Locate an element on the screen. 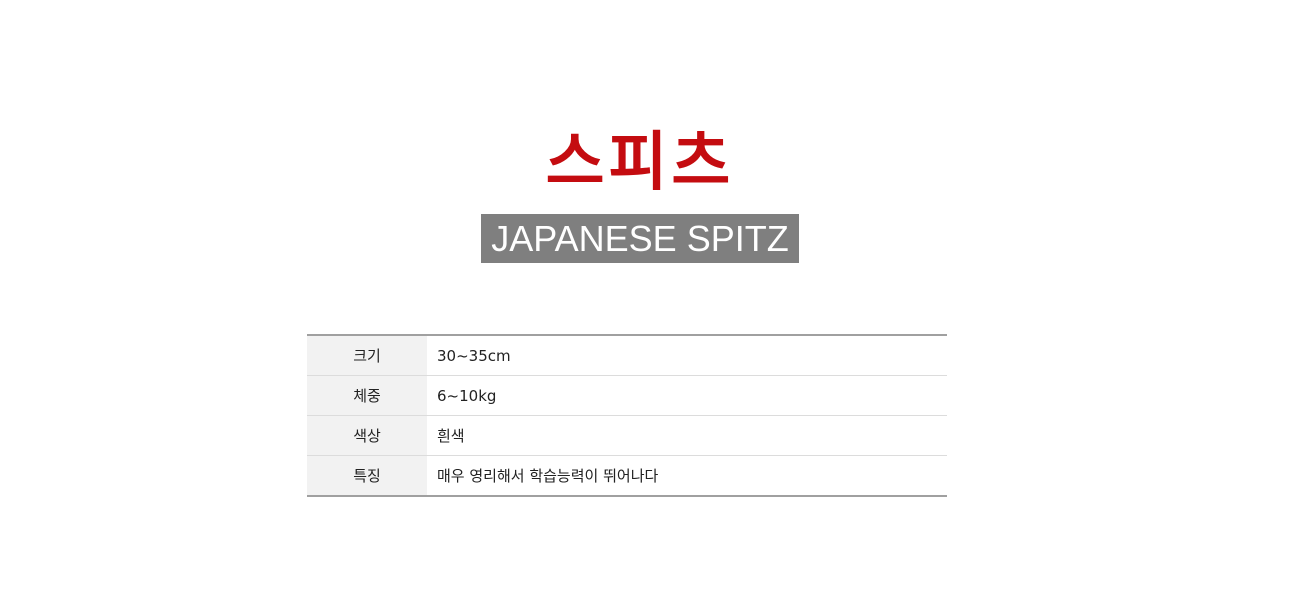 Image resolution: width=1300 pixels, height=590 pixels. spec-value: 흰색 is located at coordinates (687, 435).